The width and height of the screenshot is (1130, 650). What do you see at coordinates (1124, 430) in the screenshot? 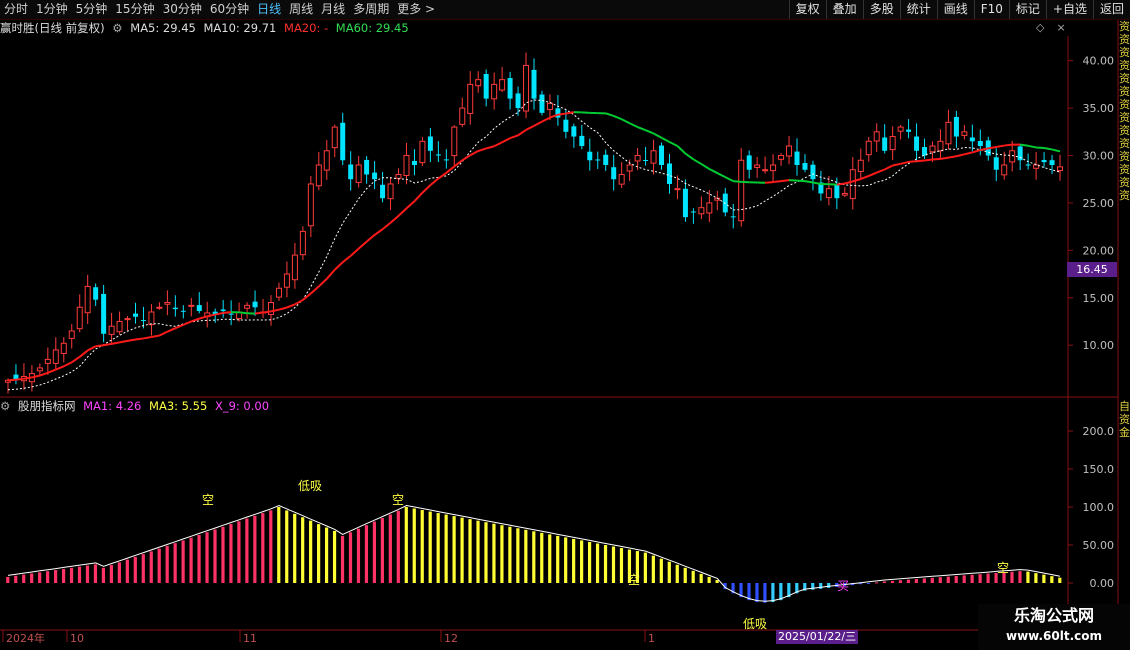
I see `right-side-panel-tab-2: 自资金` at bounding box center [1124, 430].